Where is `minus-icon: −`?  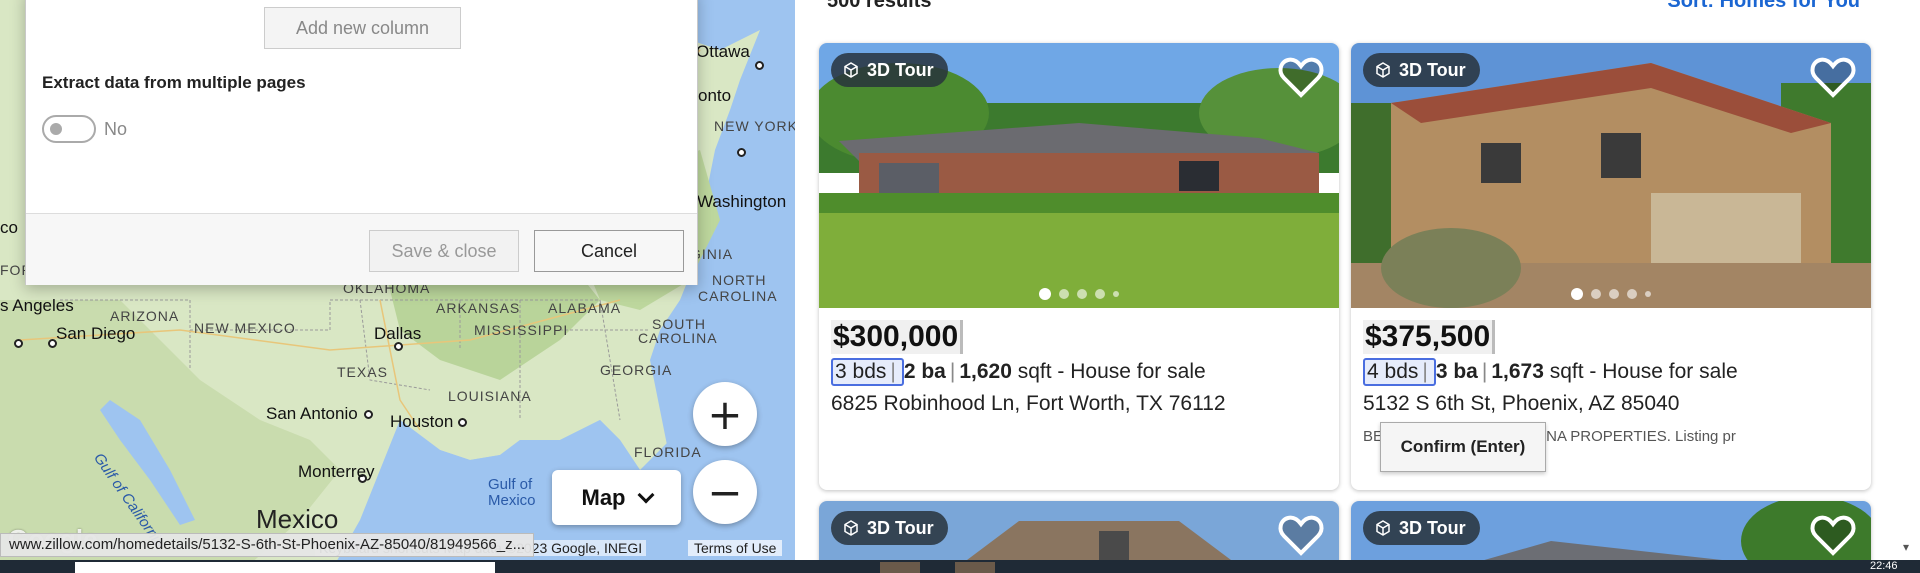 minus-icon: − is located at coordinates (725, 492).